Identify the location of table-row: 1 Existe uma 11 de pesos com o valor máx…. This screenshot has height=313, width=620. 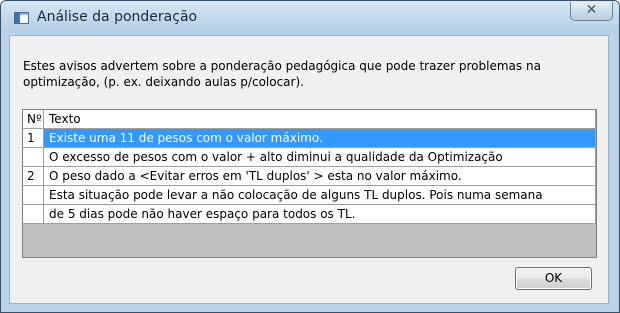
(309, 138).